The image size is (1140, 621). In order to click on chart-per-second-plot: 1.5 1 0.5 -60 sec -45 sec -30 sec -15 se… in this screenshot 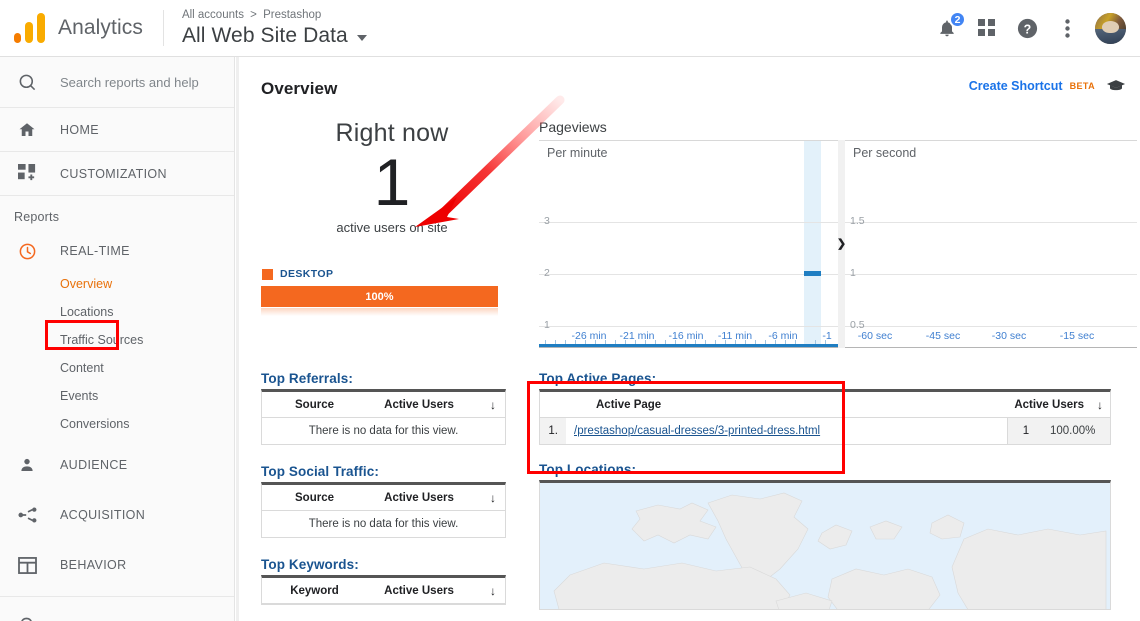, I will do `click(991, 244)`.